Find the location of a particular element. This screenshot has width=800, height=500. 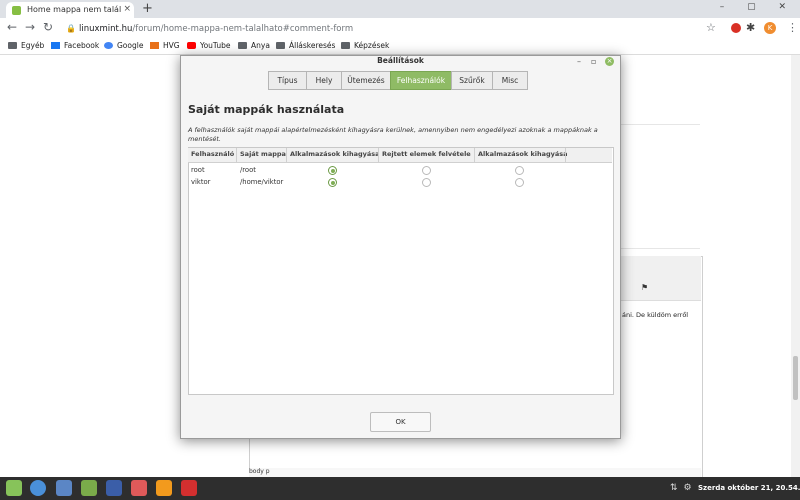

maximize-icon: ▫ is located at coordinates (593, 61).